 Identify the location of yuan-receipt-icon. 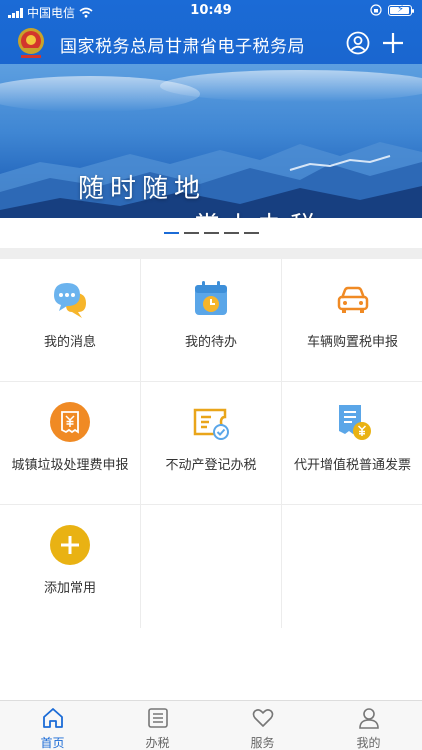
(70, 422).